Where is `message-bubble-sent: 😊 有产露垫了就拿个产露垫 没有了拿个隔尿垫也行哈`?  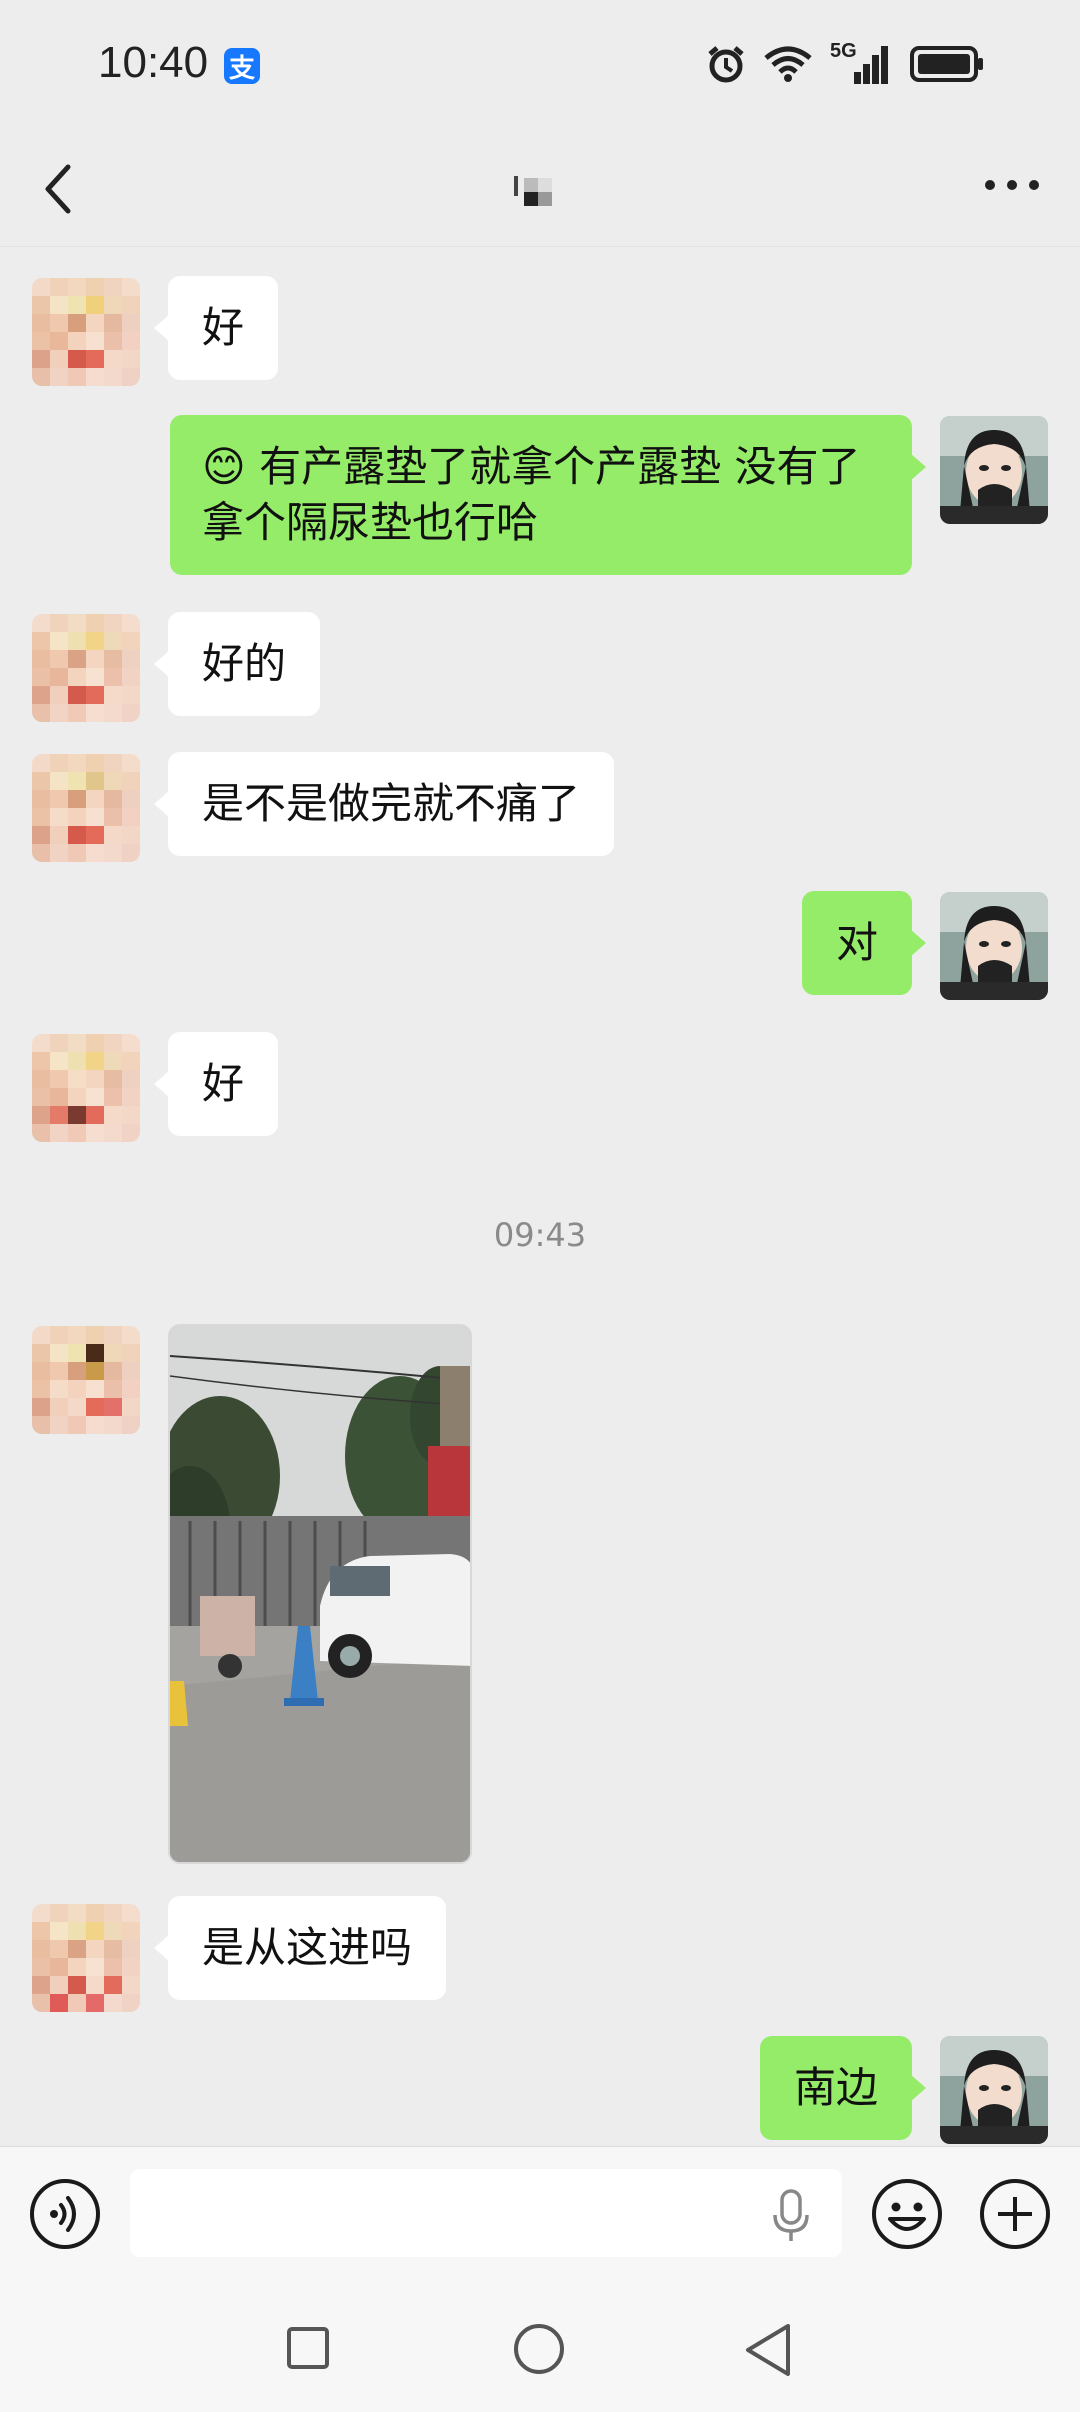 message-bubble-sent: 😊 有产露垫了就拿个产露垫 没有了拿个隔尿垫也行哈 is located at coordinates (548, 495).